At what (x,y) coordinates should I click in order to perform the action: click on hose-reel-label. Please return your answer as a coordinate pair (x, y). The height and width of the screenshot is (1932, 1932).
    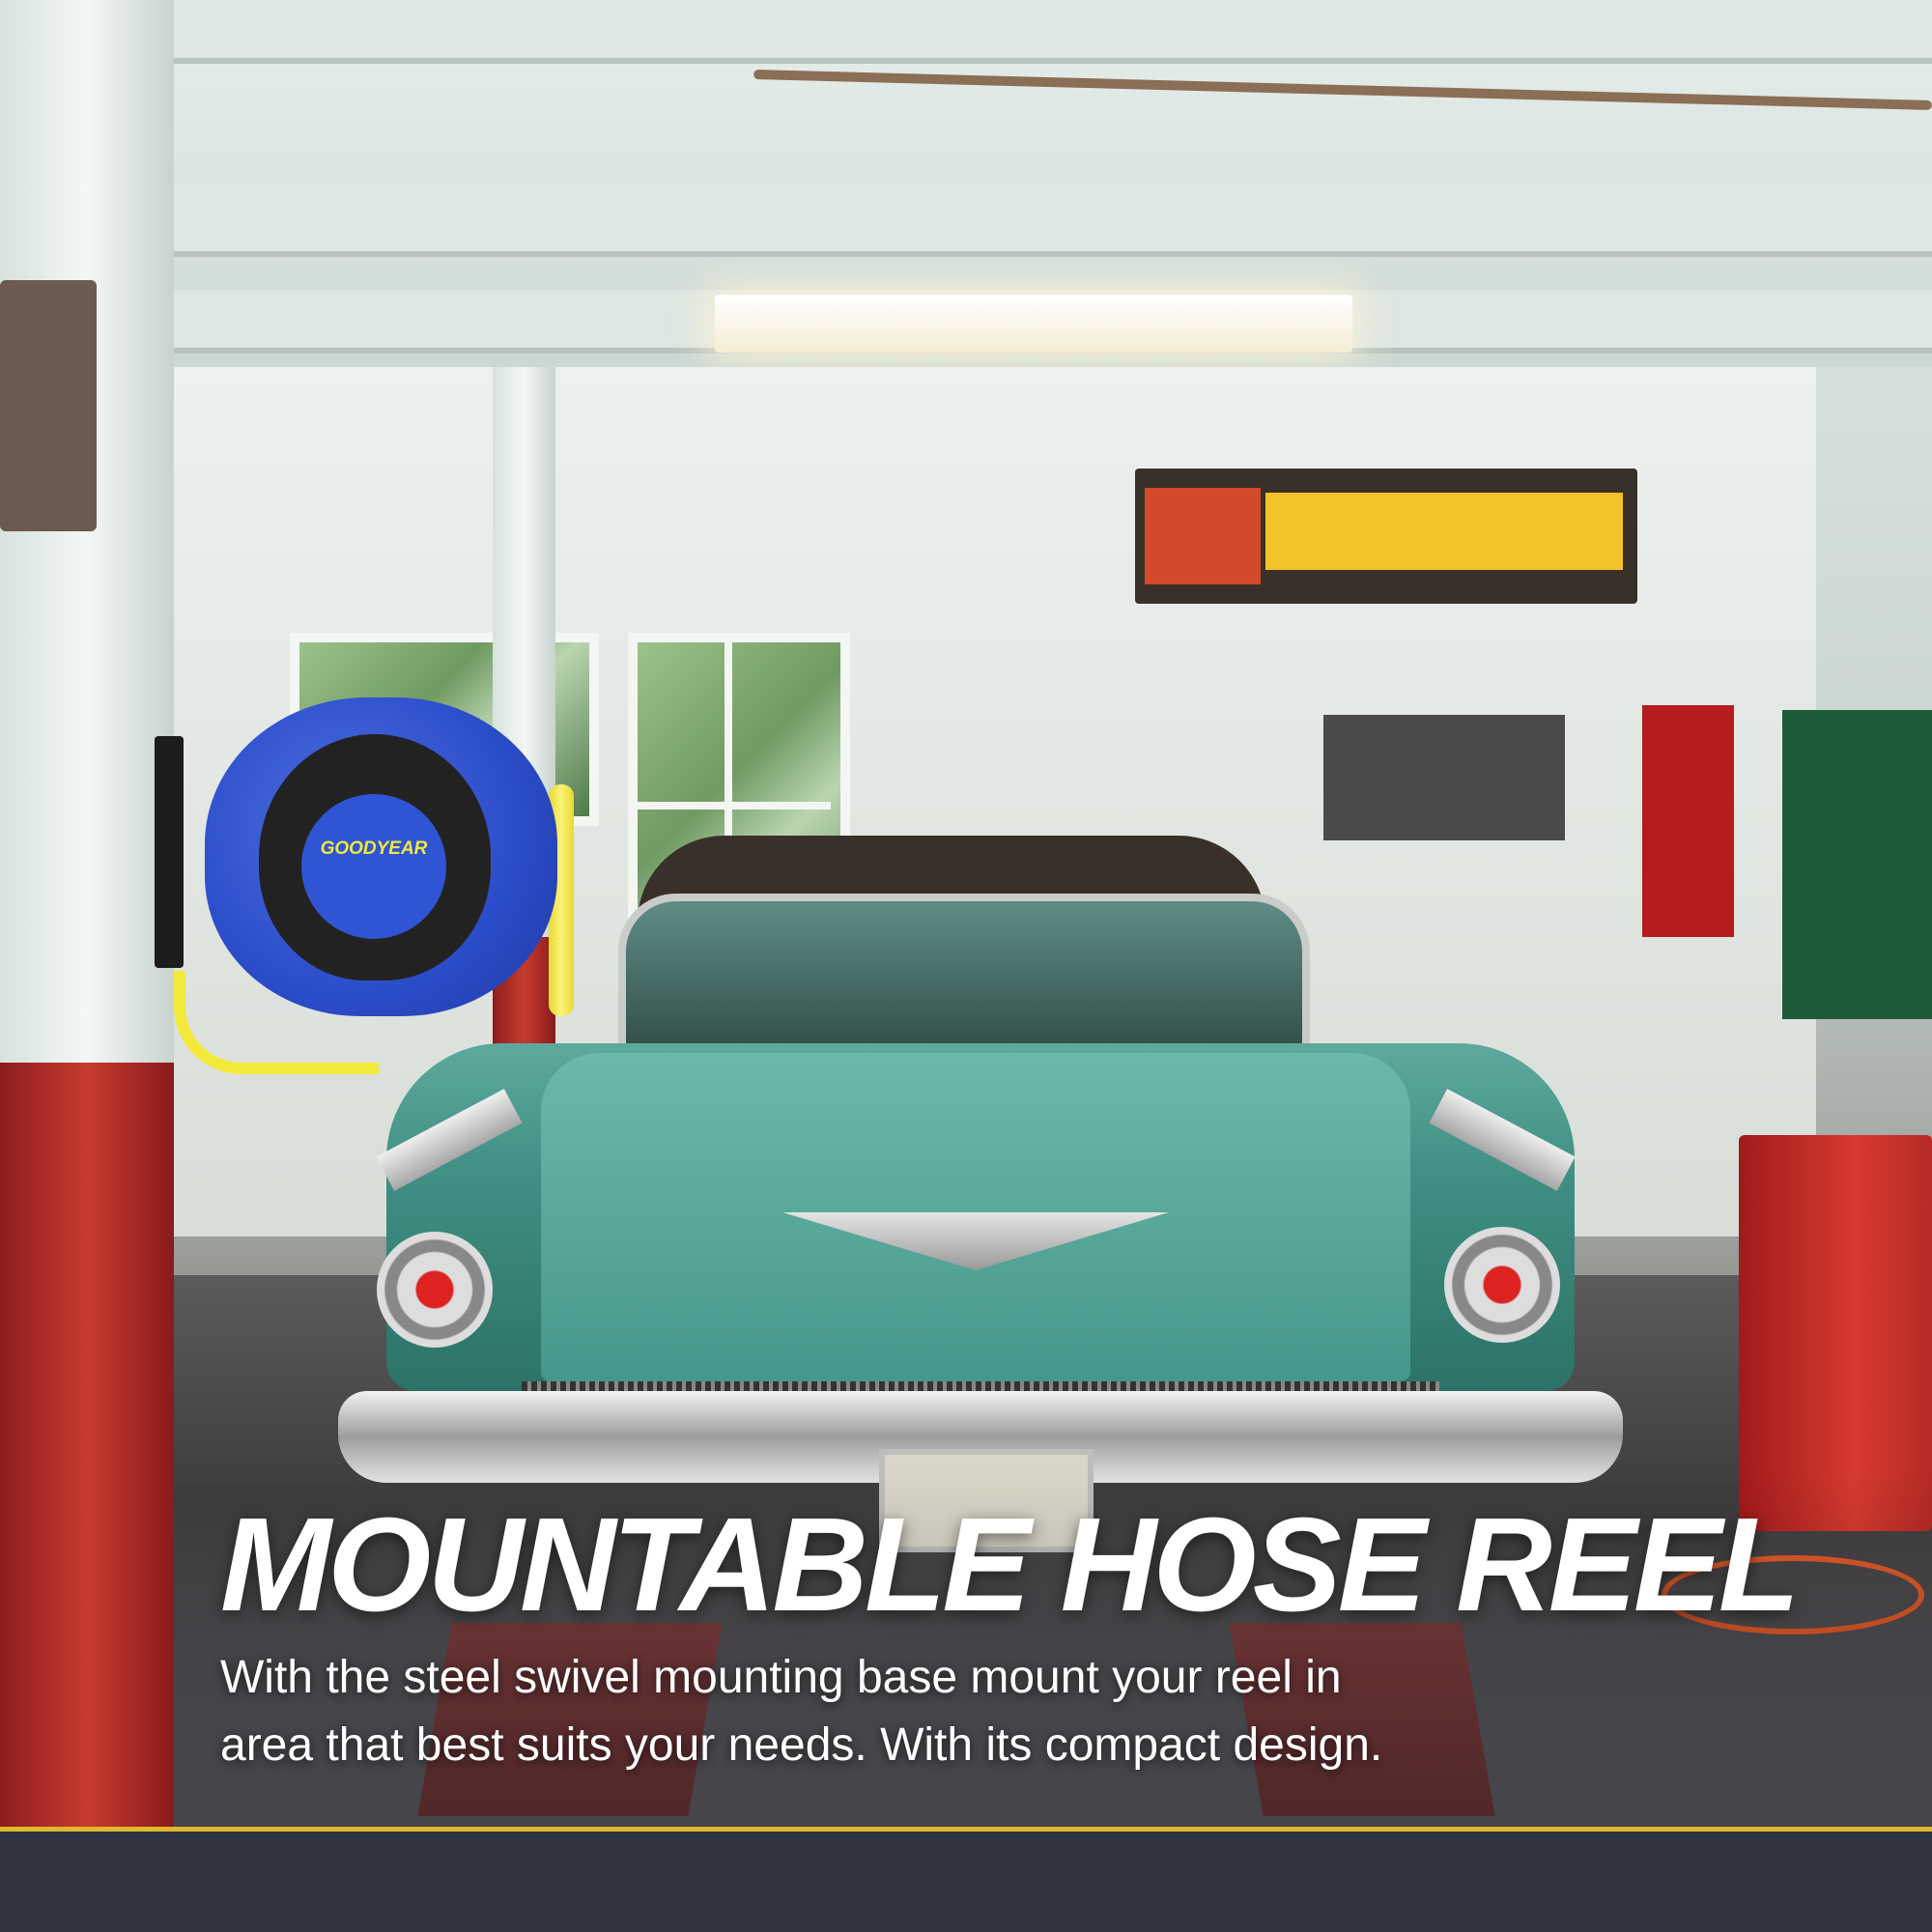
    Looking at the image, I should click on (373, 866).